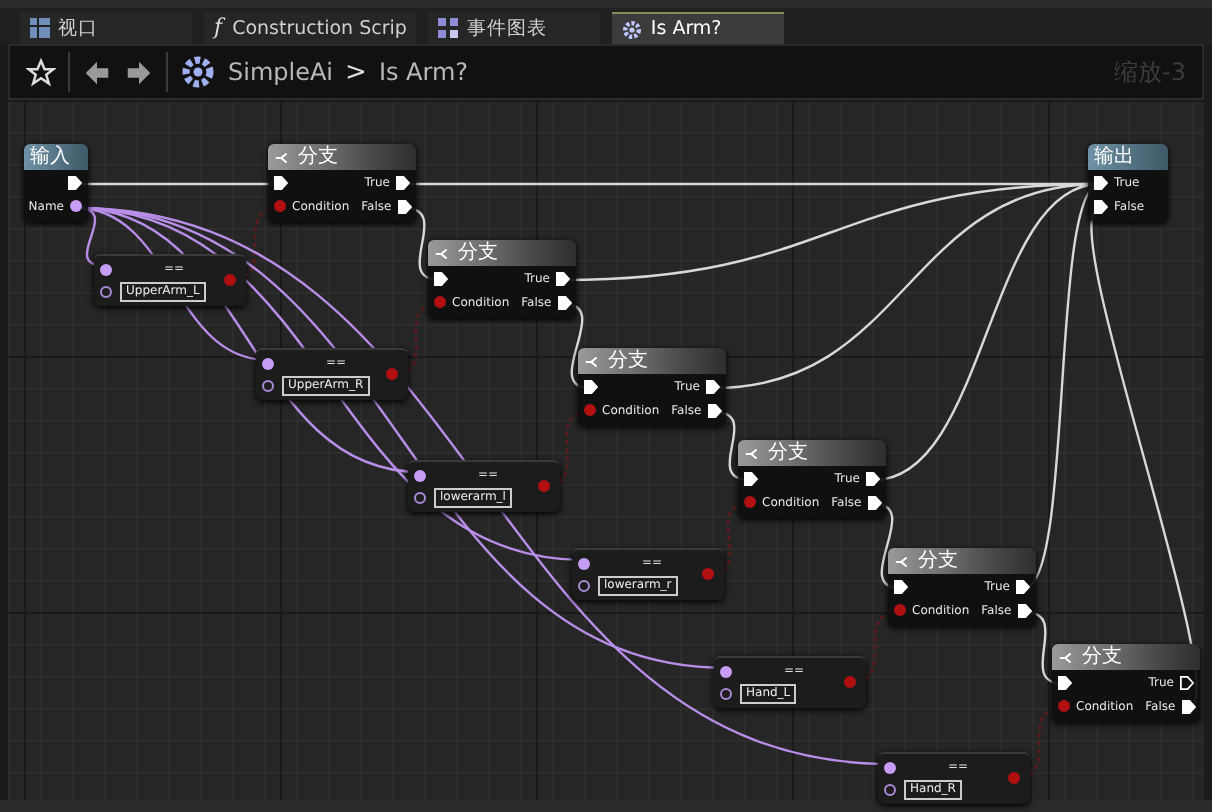  I want to click on forward-arrow-icon, so click(139, 72).